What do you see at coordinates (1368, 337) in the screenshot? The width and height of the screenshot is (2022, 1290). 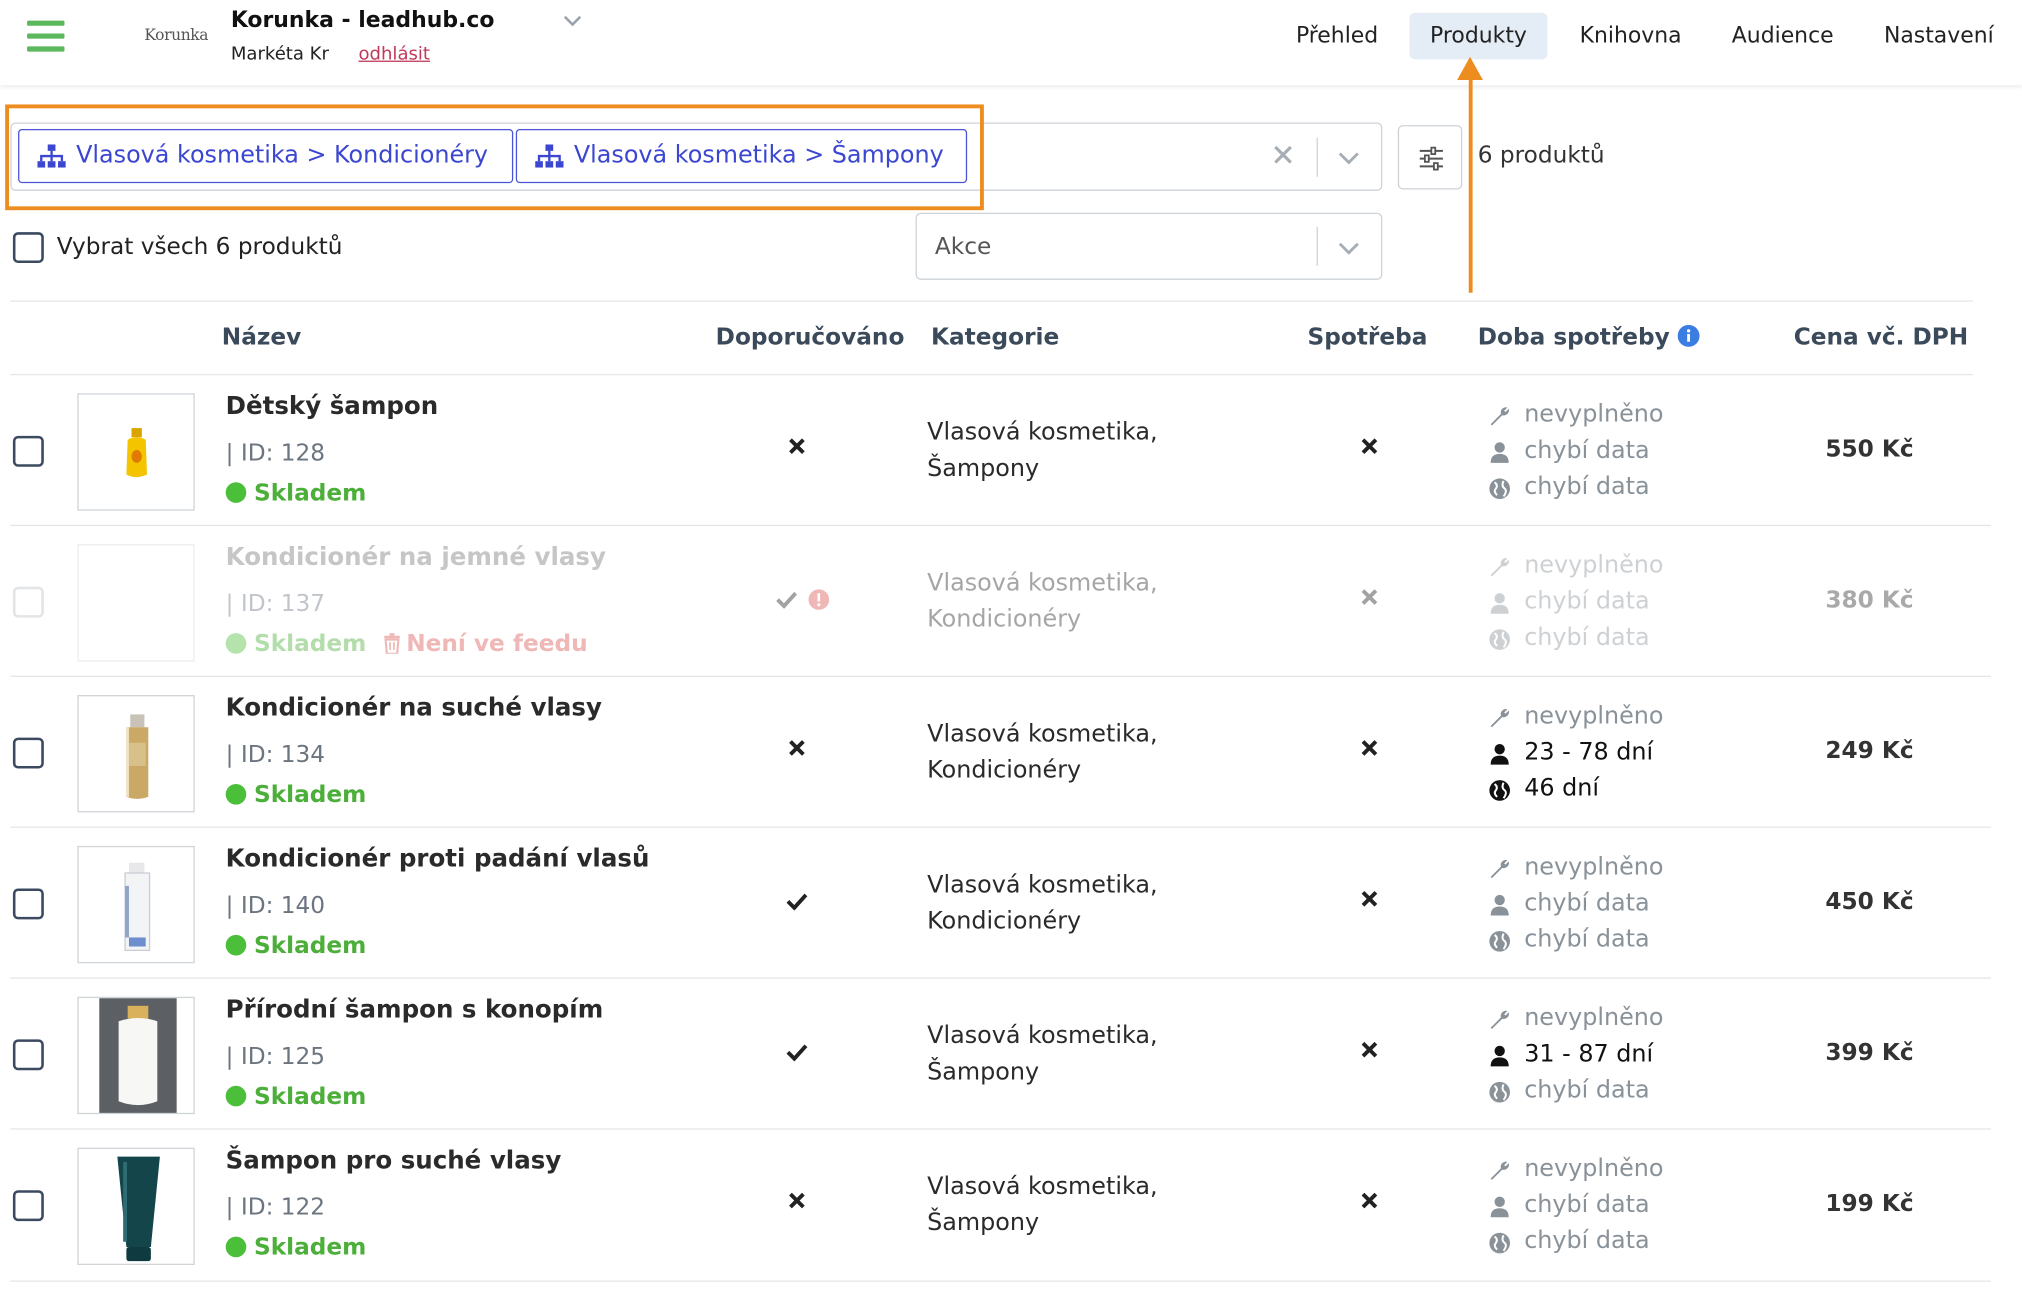 I see `column-header-consumption: Spotřeba` at bounding box center [1368, 337].